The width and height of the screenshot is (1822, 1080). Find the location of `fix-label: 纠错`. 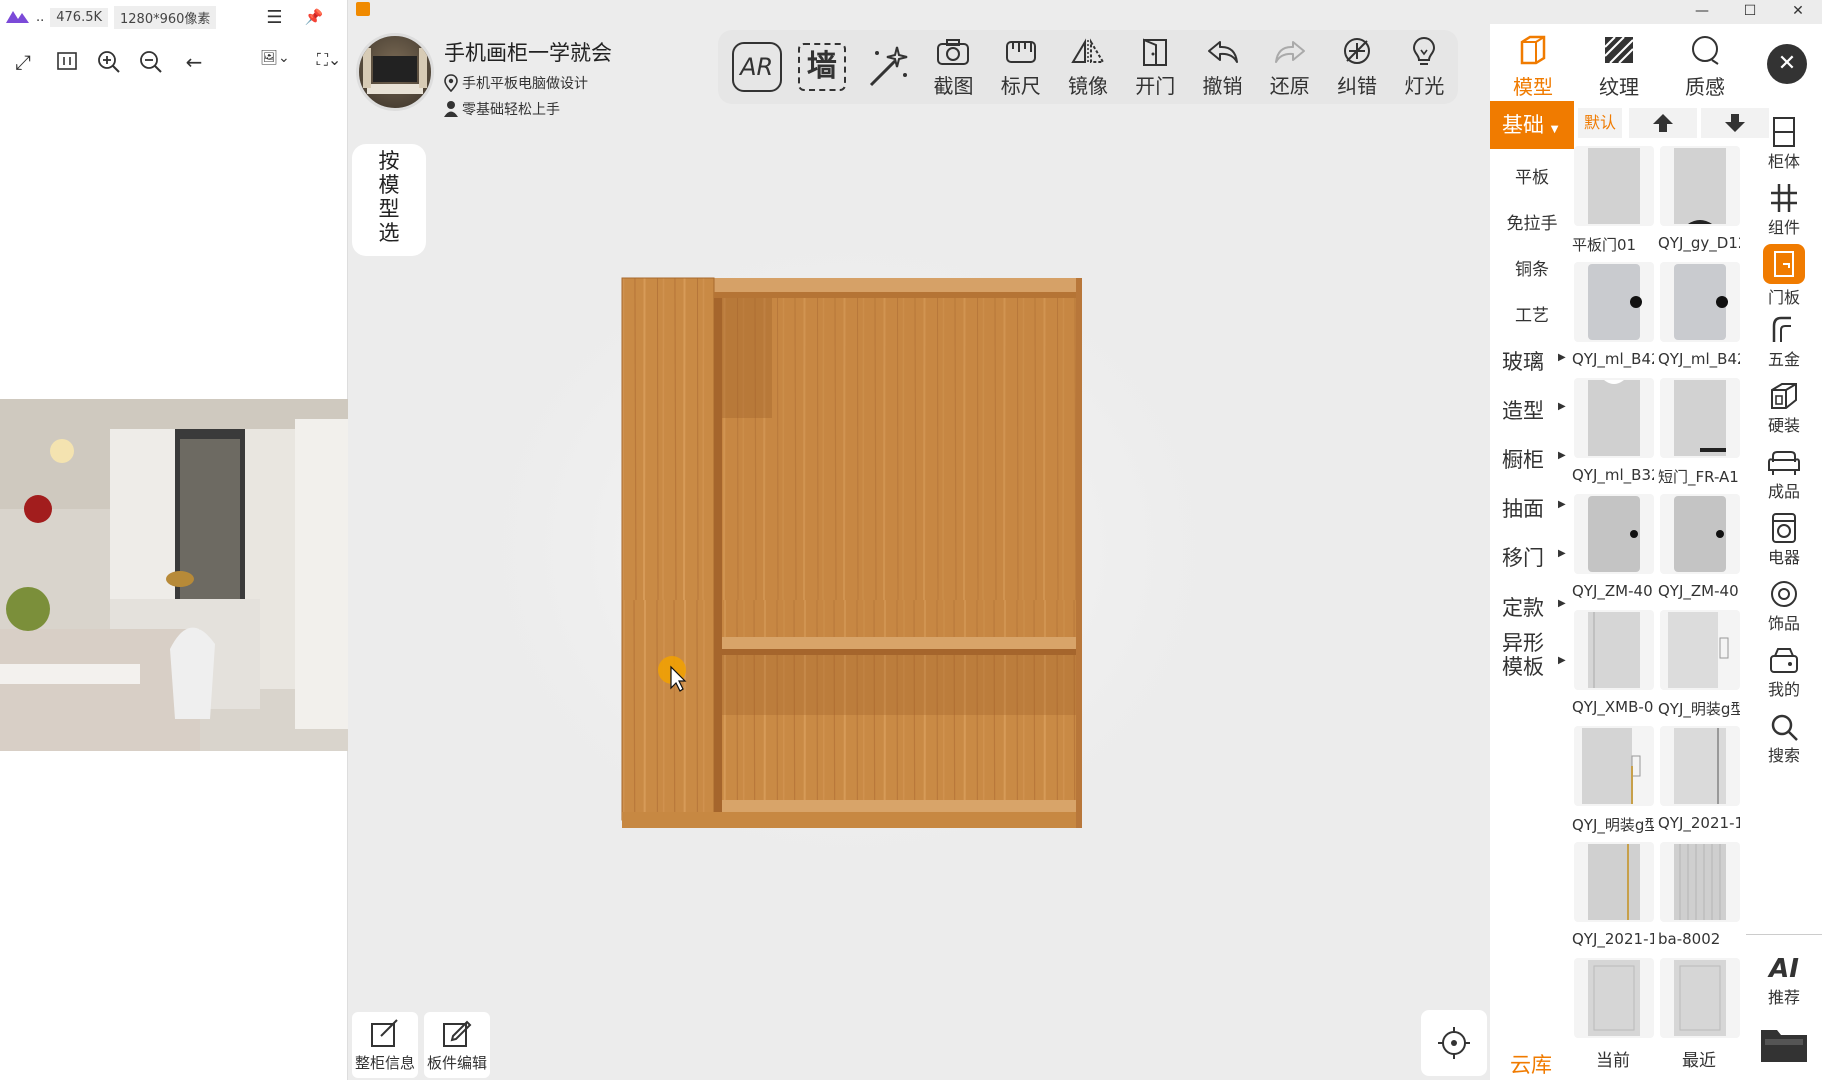

fix-label: 纠错 is located at coordinates (1357, 85).